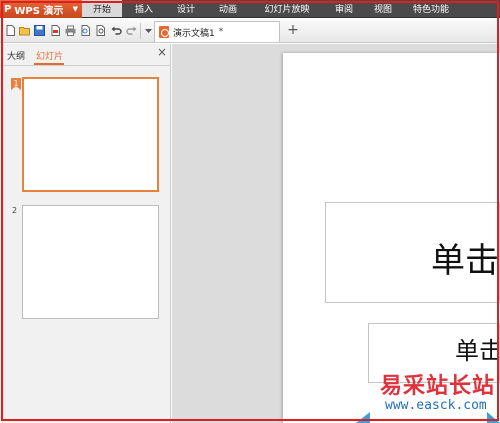 The width and height of the screenshot is (500, 423). What do you see at coordinates (436, 405) in the screenshot?
I see `watermark-url: www.easck.com` at bounding box center [436, 405].